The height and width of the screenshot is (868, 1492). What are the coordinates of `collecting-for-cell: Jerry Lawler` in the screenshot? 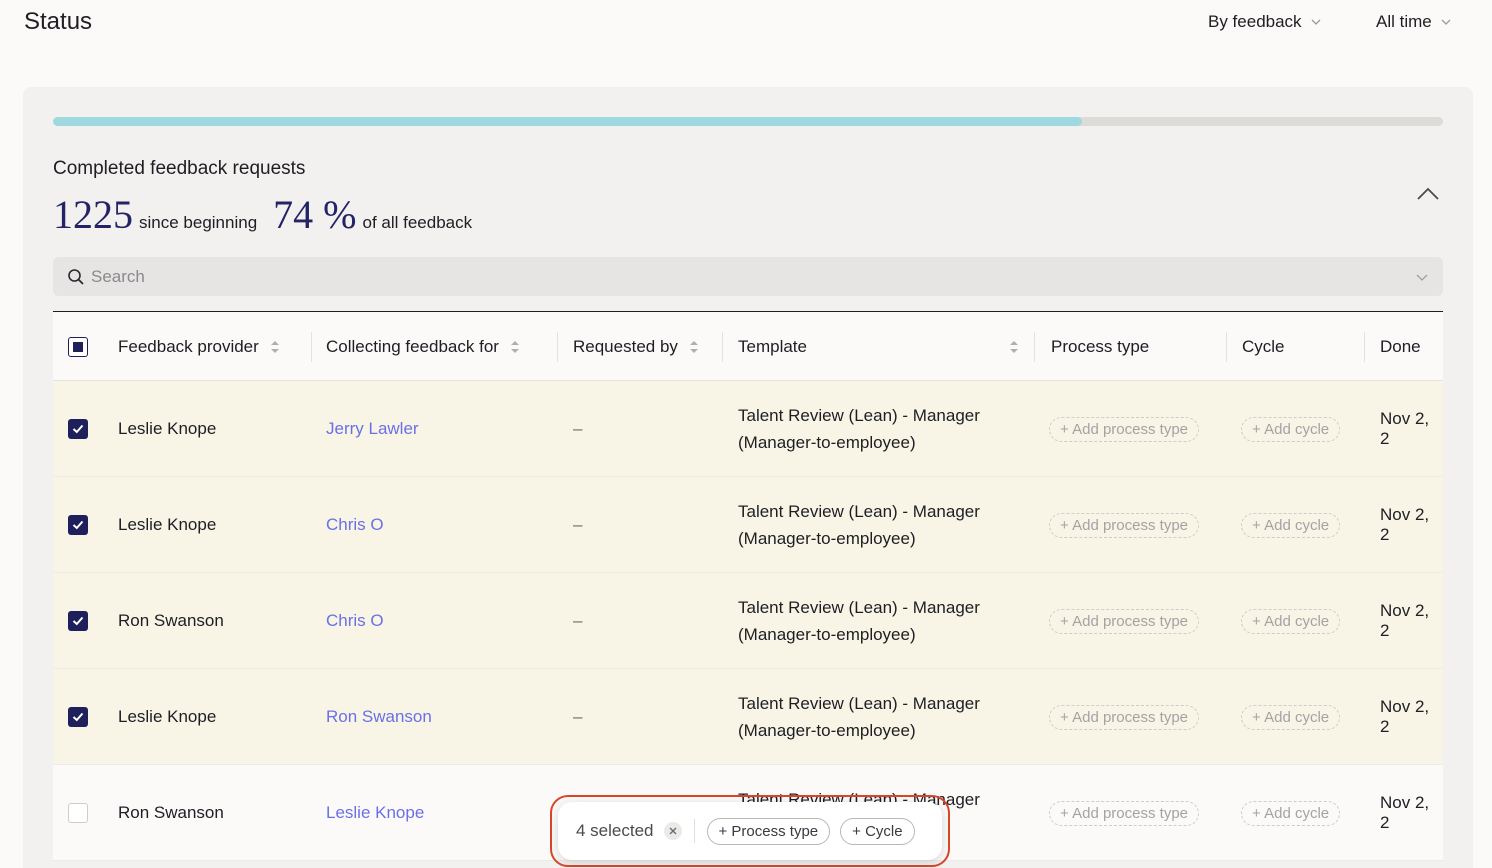 It's located at (372, 429).